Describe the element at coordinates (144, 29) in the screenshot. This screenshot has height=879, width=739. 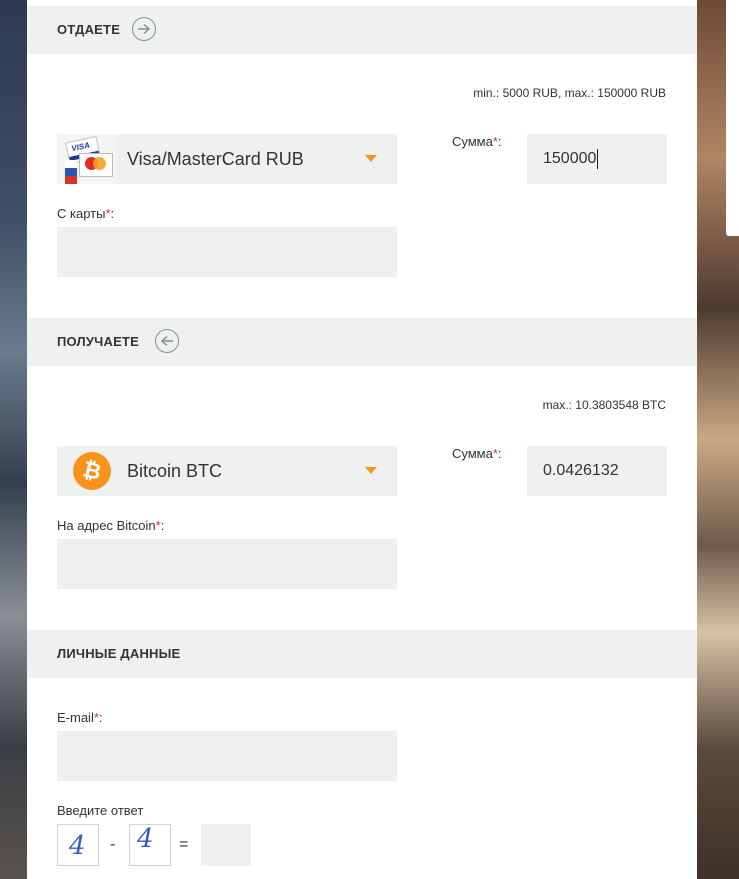
I see `arrow-right-icon` at that location.